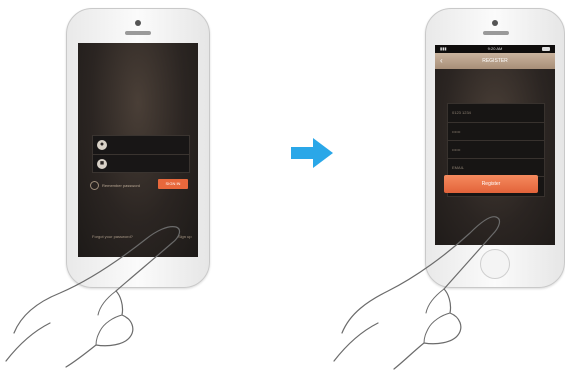 The height and width of the screenshot is (376, 565). What do you see at coordinates (141, 163) in the screenshot?
I see `password-field: ■` at bounding box center [141, 163].